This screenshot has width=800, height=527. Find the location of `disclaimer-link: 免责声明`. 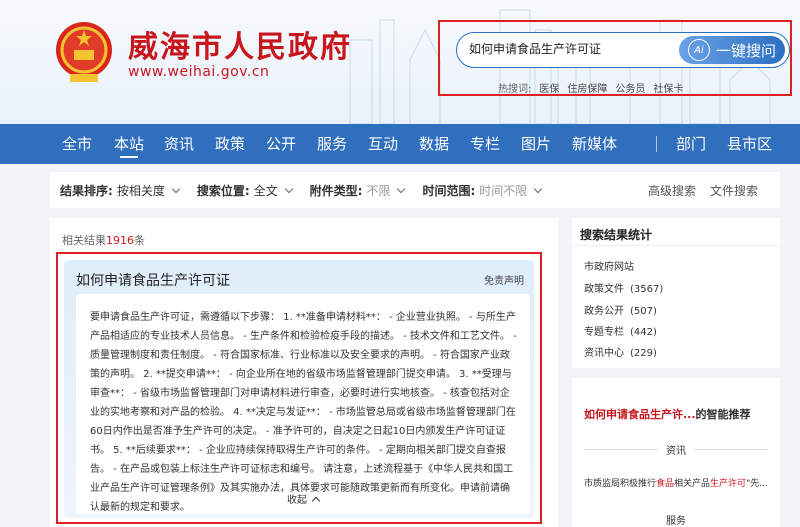

disclaimer-link: 免责声明 is located at coordinates (504, 279).